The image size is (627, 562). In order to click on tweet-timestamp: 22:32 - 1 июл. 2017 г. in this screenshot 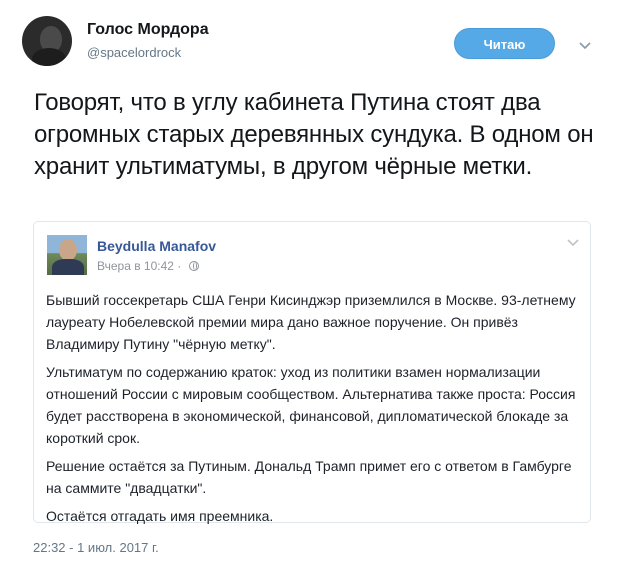, I will do `click(96, 547)`.